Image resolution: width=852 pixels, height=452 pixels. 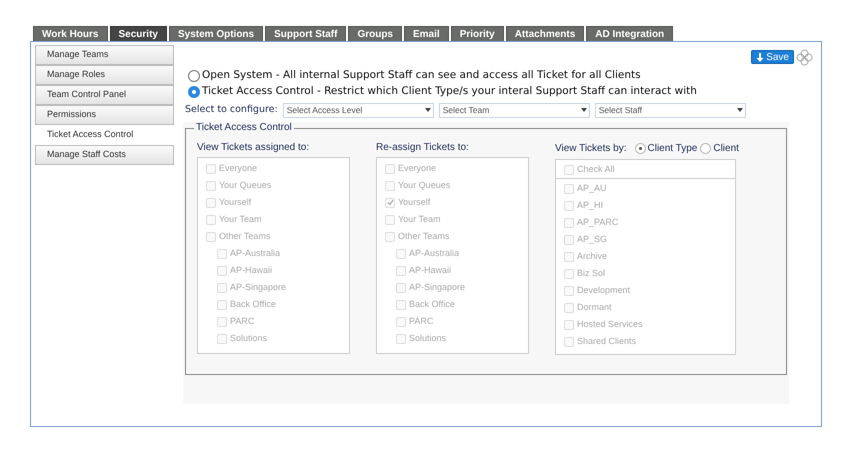 What do you see at coordinates (514, 110) in the screenshot?
I see `select-field: Select Team` at bounding box center [514, 110].